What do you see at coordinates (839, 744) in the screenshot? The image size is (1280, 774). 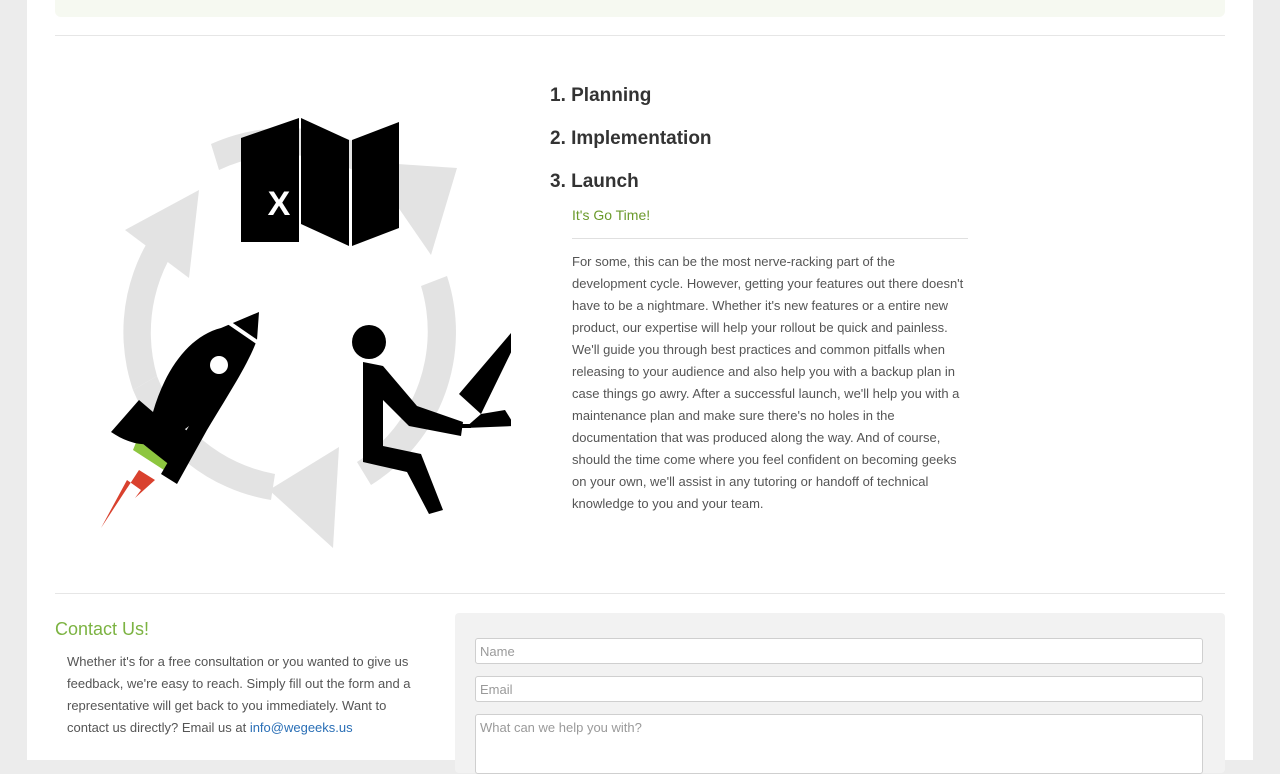 I see `message-textarea` at bounding box center [839, 744].